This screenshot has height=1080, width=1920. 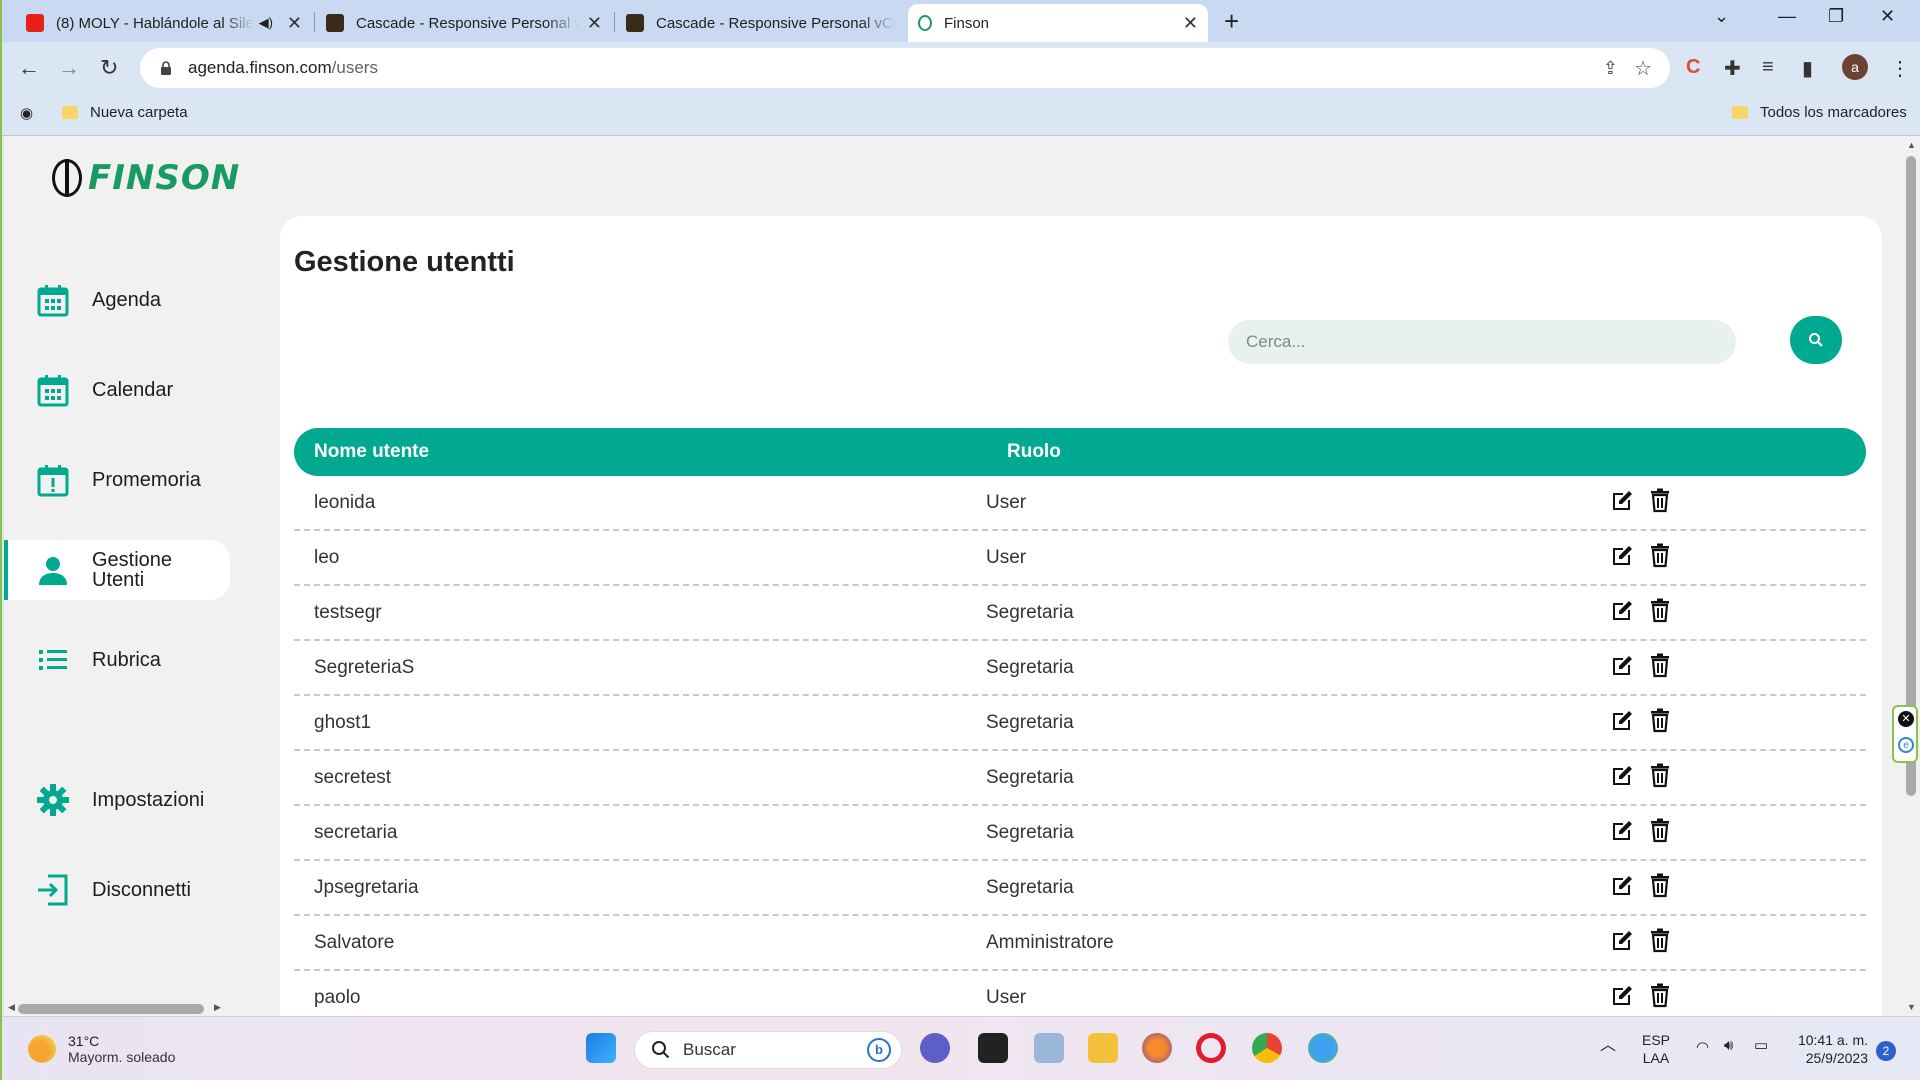 I want to click on firefox-icon, so click(x=1157, y=1048).